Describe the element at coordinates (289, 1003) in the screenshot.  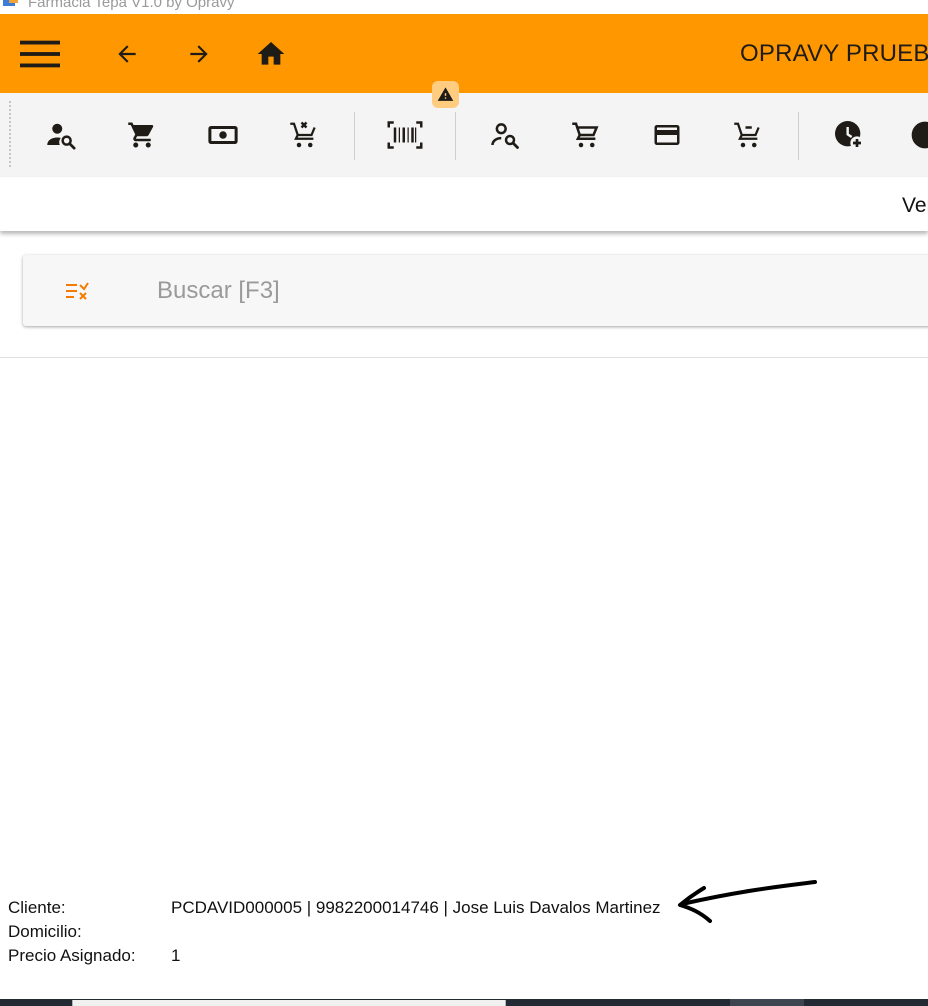
I see `taskbar-window-preview` at that location.